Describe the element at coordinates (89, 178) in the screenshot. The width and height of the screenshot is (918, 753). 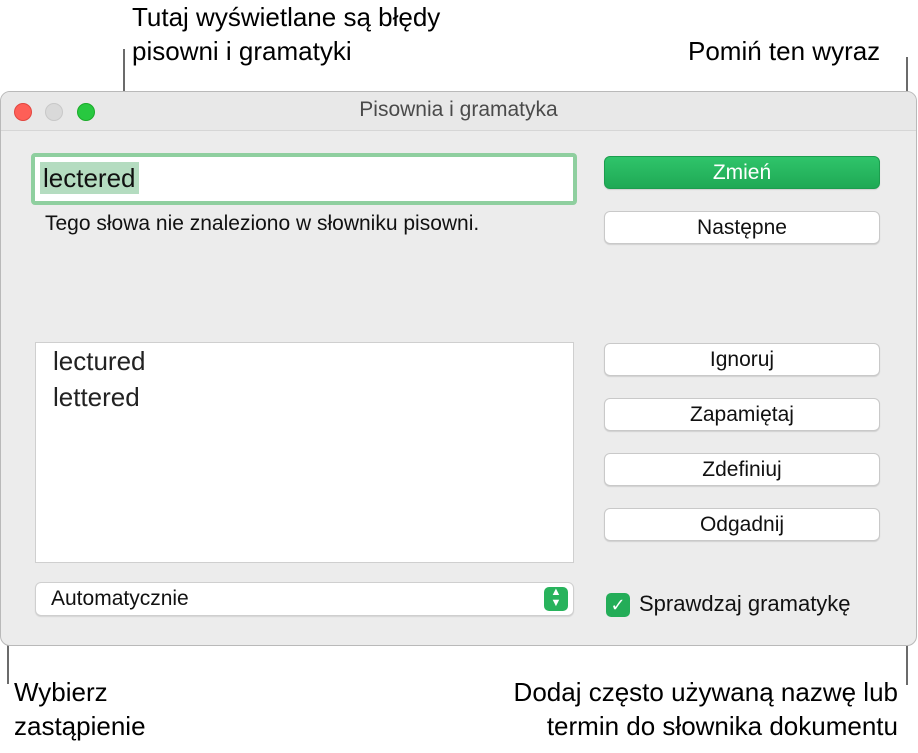
I see `misspelled-word-text: lectered` at that location.